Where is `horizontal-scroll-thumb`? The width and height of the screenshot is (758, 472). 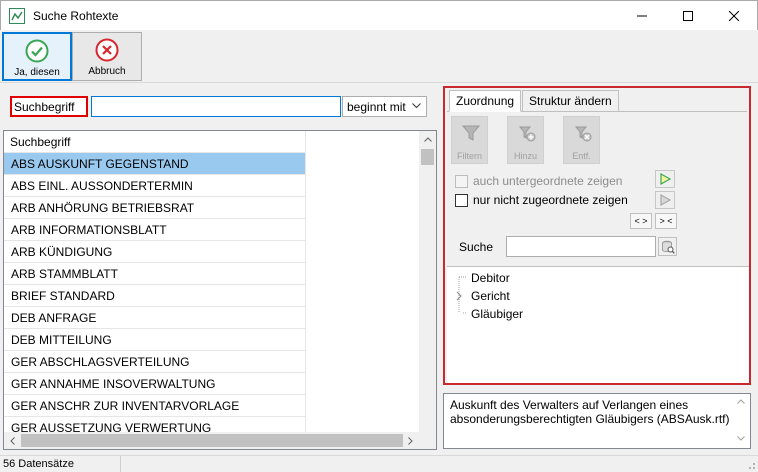 horizontal-scroll-thumb is located at coordinates (212, 440).